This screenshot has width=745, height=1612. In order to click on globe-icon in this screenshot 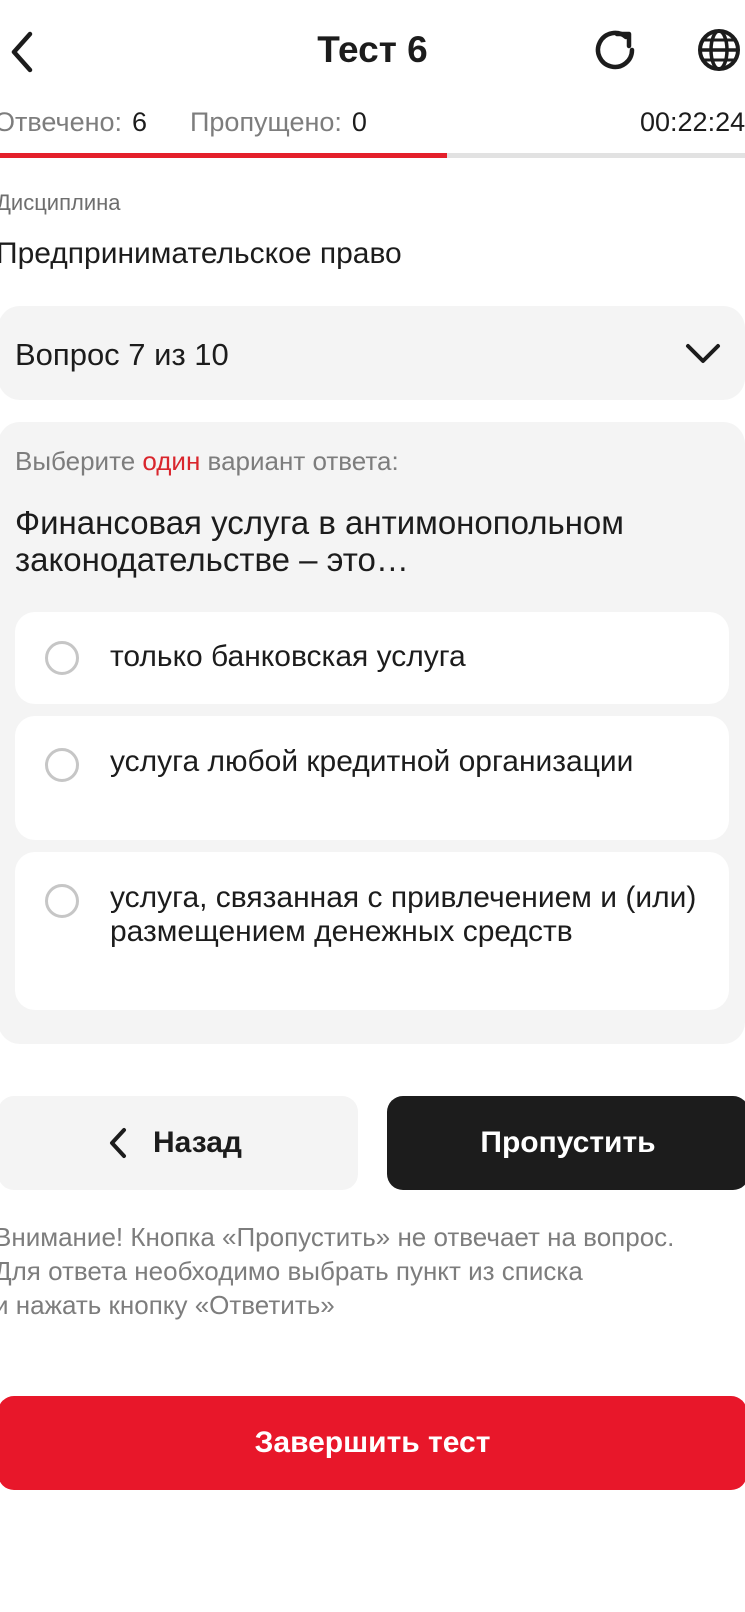, I will do `click(719, 50)`.